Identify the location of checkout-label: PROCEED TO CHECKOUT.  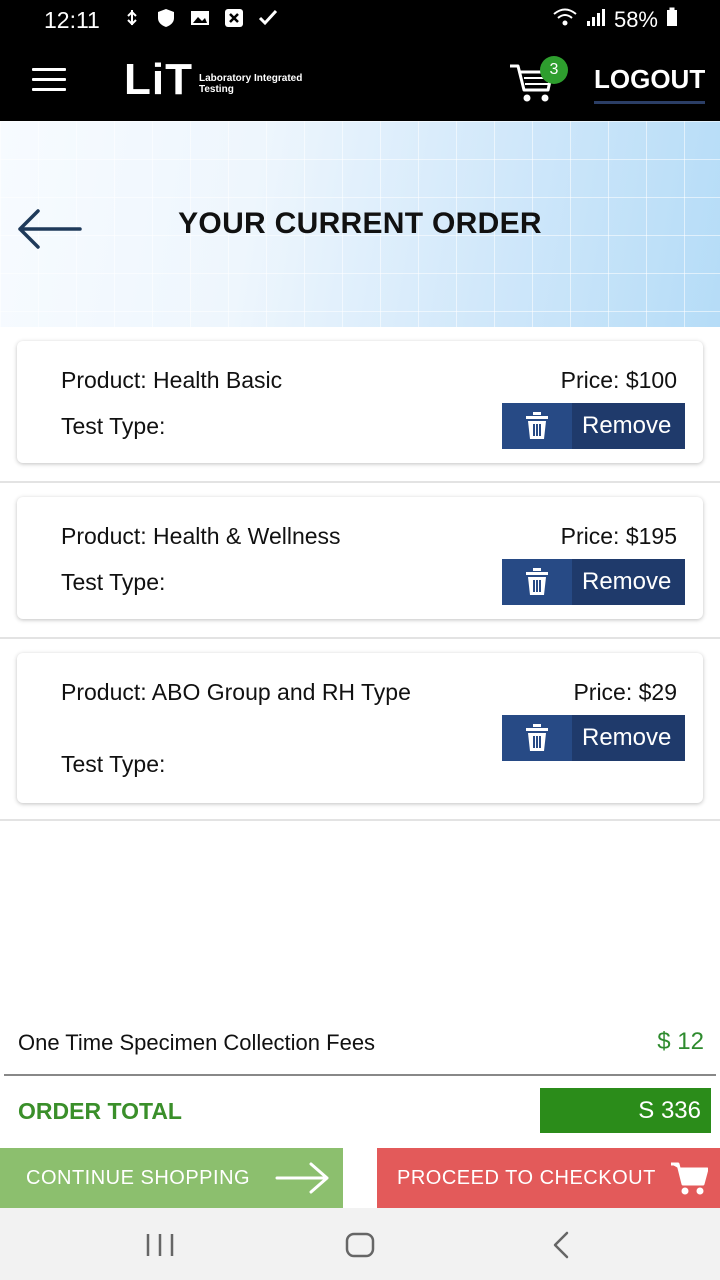
(526, 1177).